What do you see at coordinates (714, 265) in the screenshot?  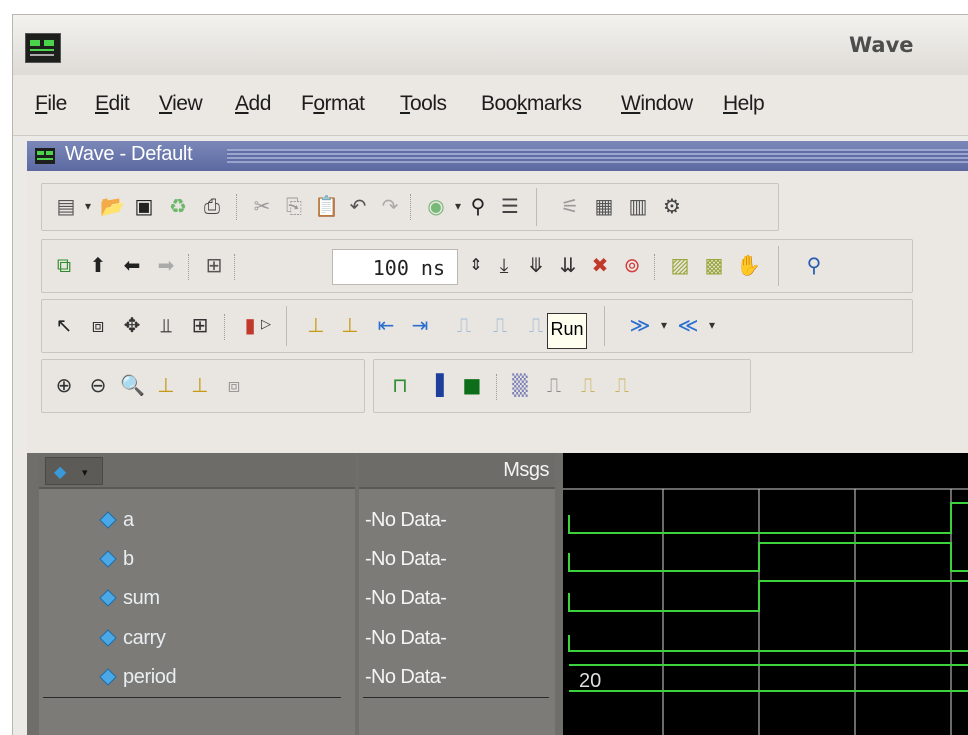 I see `step-over-icon: ▩` at bounding box center [714, 265].